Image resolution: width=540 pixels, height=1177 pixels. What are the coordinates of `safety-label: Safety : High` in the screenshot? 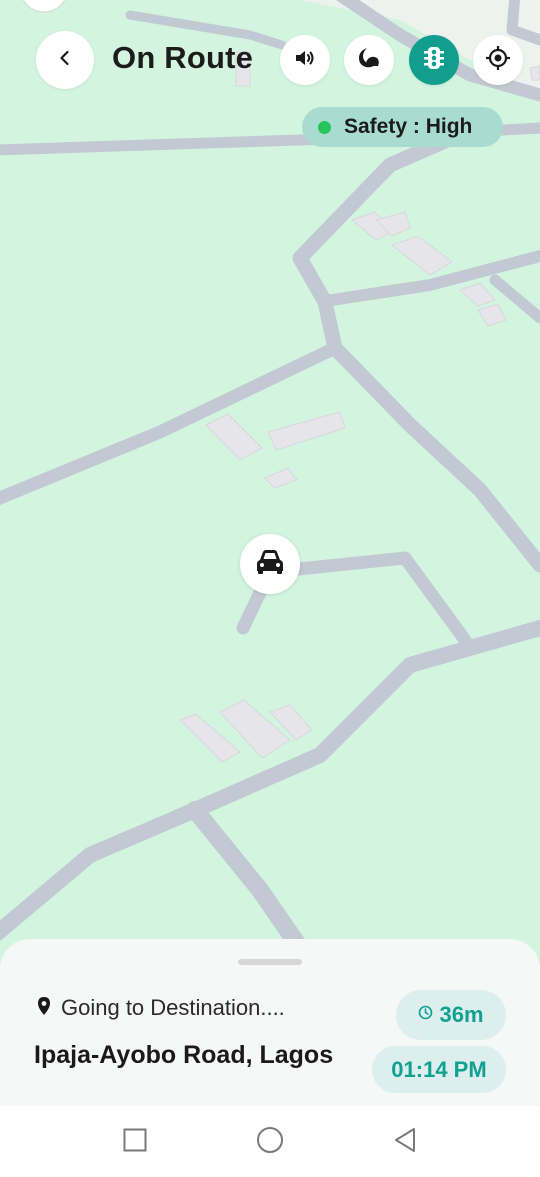 It's located at (408, 126).